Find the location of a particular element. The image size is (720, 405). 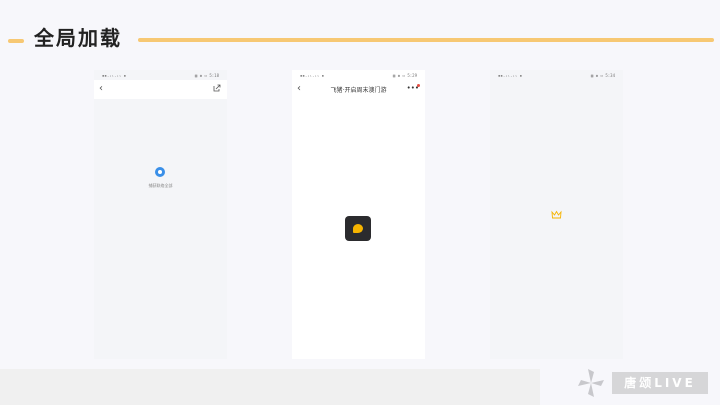

status-time: ▣ ✱ ▭ 5:34 is located at coordinates (602, 75).